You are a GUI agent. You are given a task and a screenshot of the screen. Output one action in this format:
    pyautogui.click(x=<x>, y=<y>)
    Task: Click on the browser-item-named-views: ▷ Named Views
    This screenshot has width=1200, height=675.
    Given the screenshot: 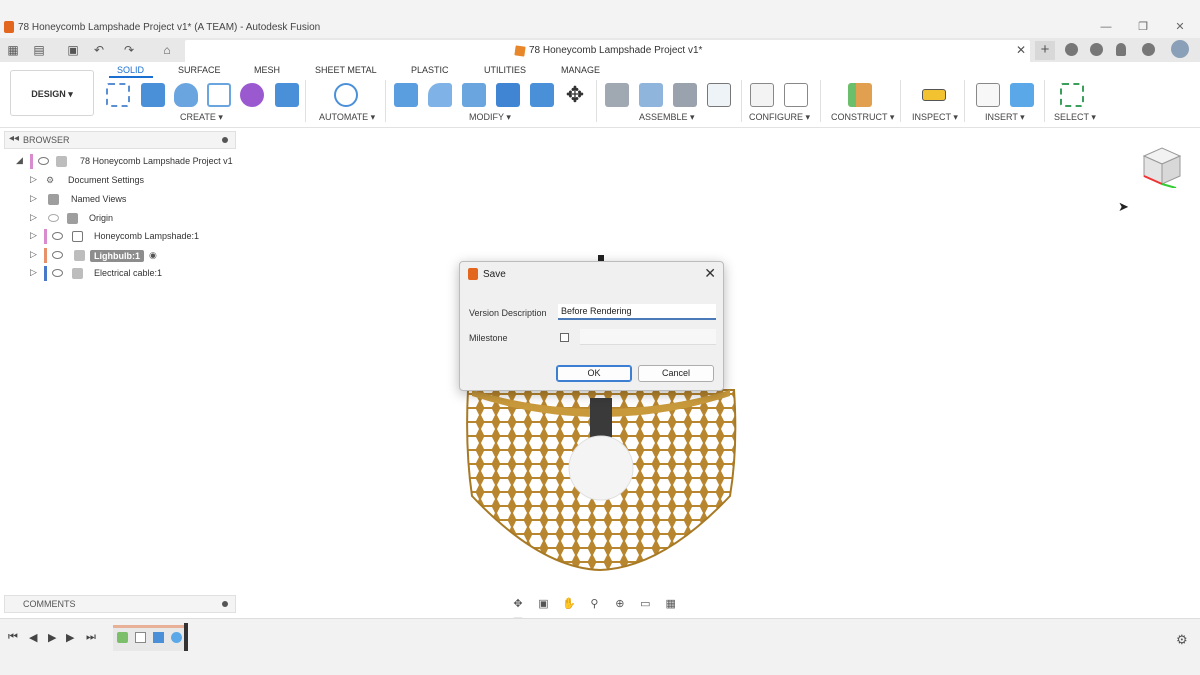 What is the action you would take?
    pyautogui.click(x=120, y=200)
    